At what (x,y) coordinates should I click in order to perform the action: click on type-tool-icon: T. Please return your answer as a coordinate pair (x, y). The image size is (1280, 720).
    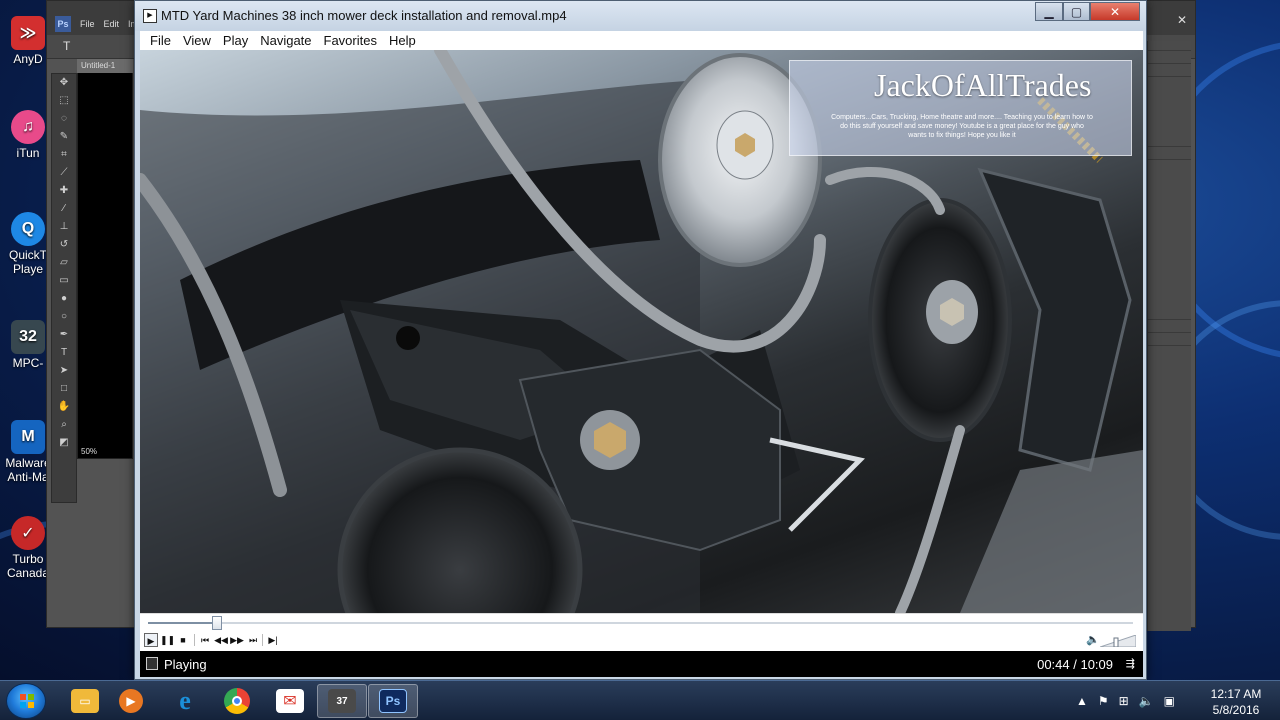
    Looking at the image, I should click on (66, 46).